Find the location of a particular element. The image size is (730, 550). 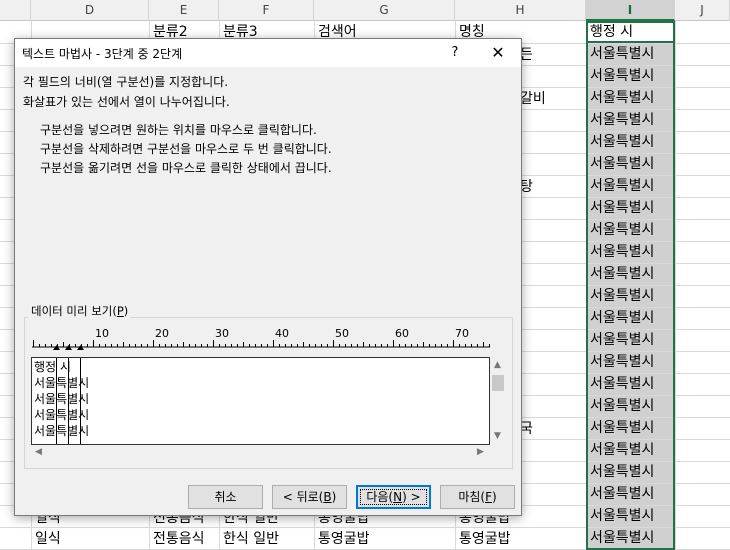

cell-h-partial: 국 is located at coordinates (553, 429).